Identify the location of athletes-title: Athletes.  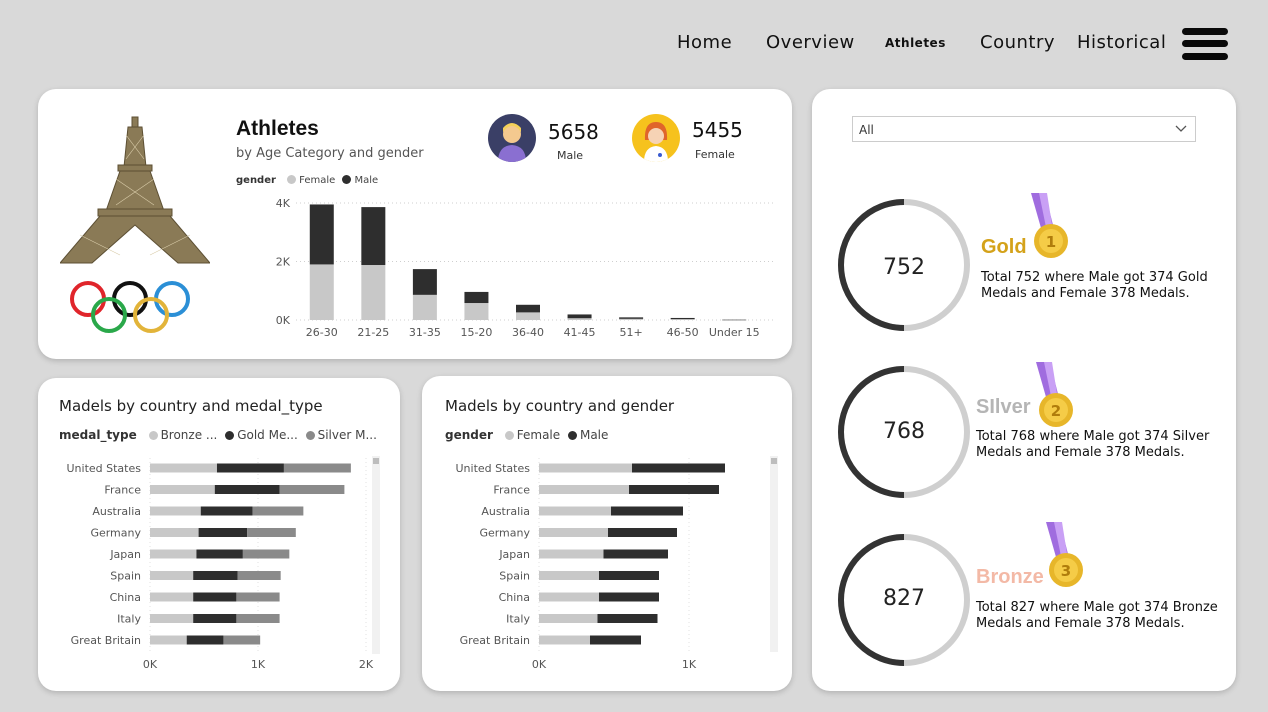
(277, 128).